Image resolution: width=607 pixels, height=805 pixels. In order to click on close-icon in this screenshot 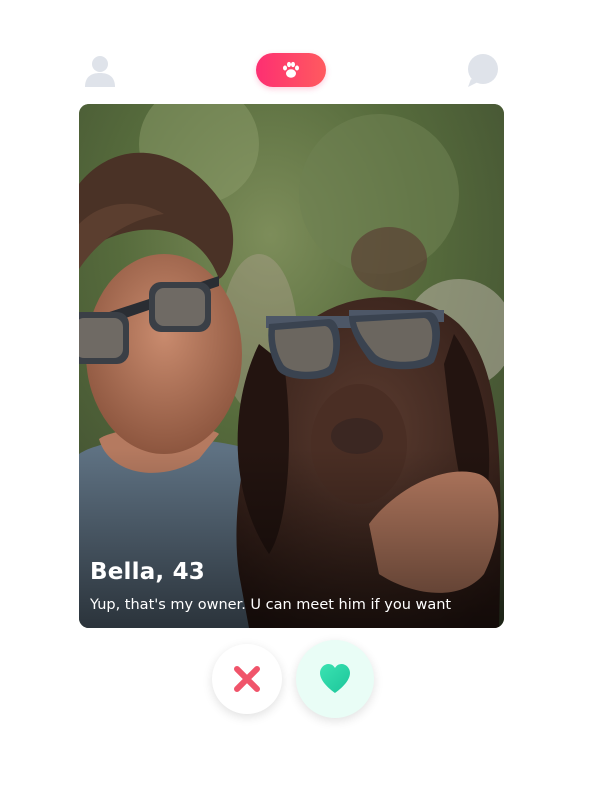, I will do `click(247, 679)`.